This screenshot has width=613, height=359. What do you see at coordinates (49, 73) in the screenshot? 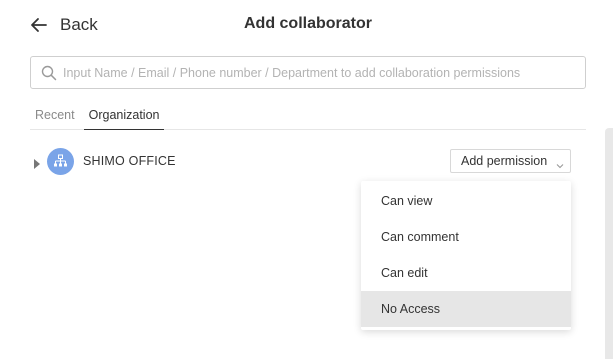
I see `search-icon` at bounding box center [49, 73].